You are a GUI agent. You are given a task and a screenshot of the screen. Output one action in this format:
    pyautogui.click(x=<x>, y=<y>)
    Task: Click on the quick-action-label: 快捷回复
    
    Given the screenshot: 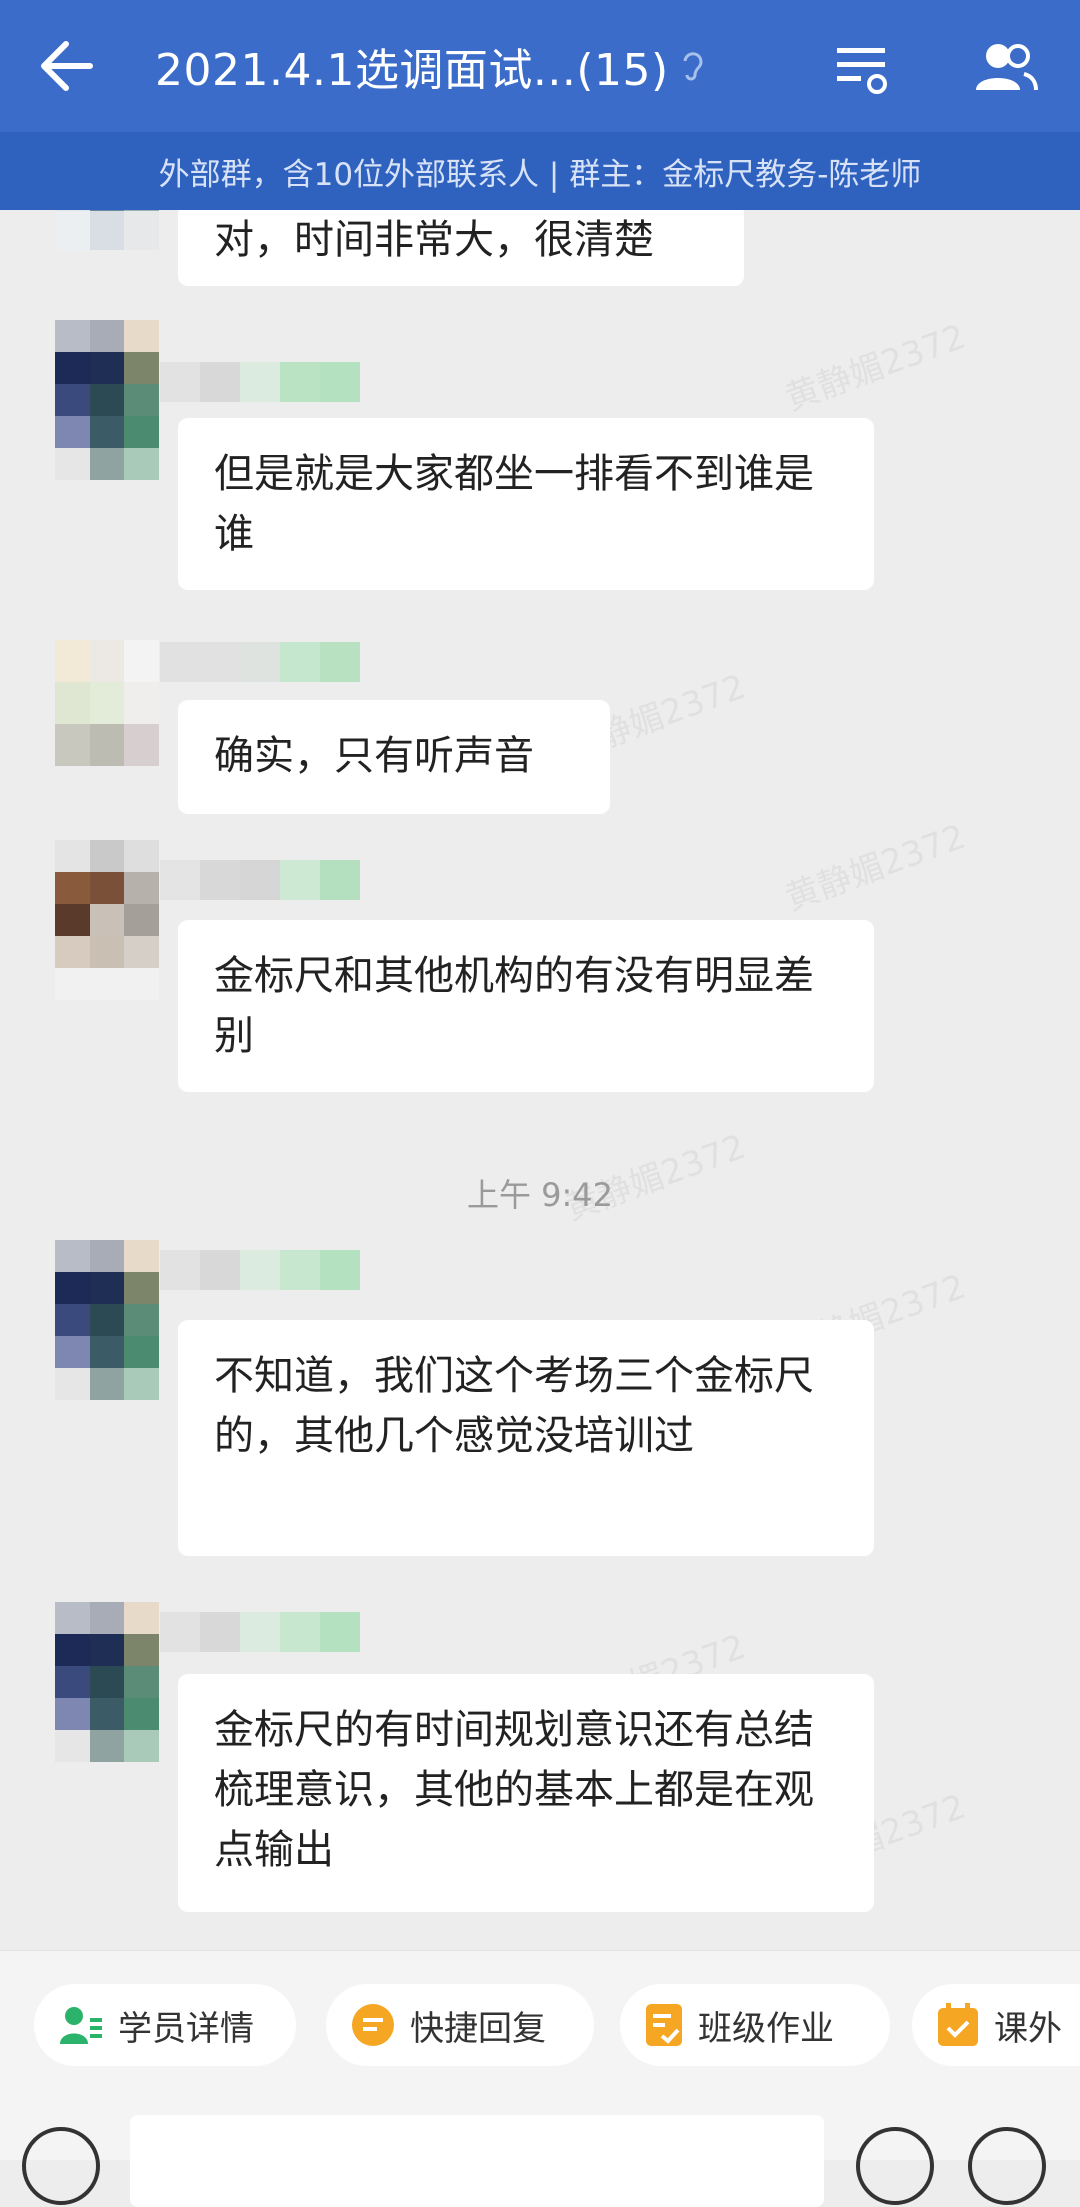 What is the action you would take?
    pyautogui.click(x=478, y=2028)
    